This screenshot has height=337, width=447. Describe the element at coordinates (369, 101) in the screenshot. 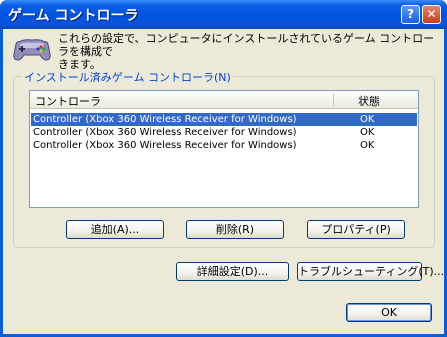

I see `column-header-status: 状態` at that location.